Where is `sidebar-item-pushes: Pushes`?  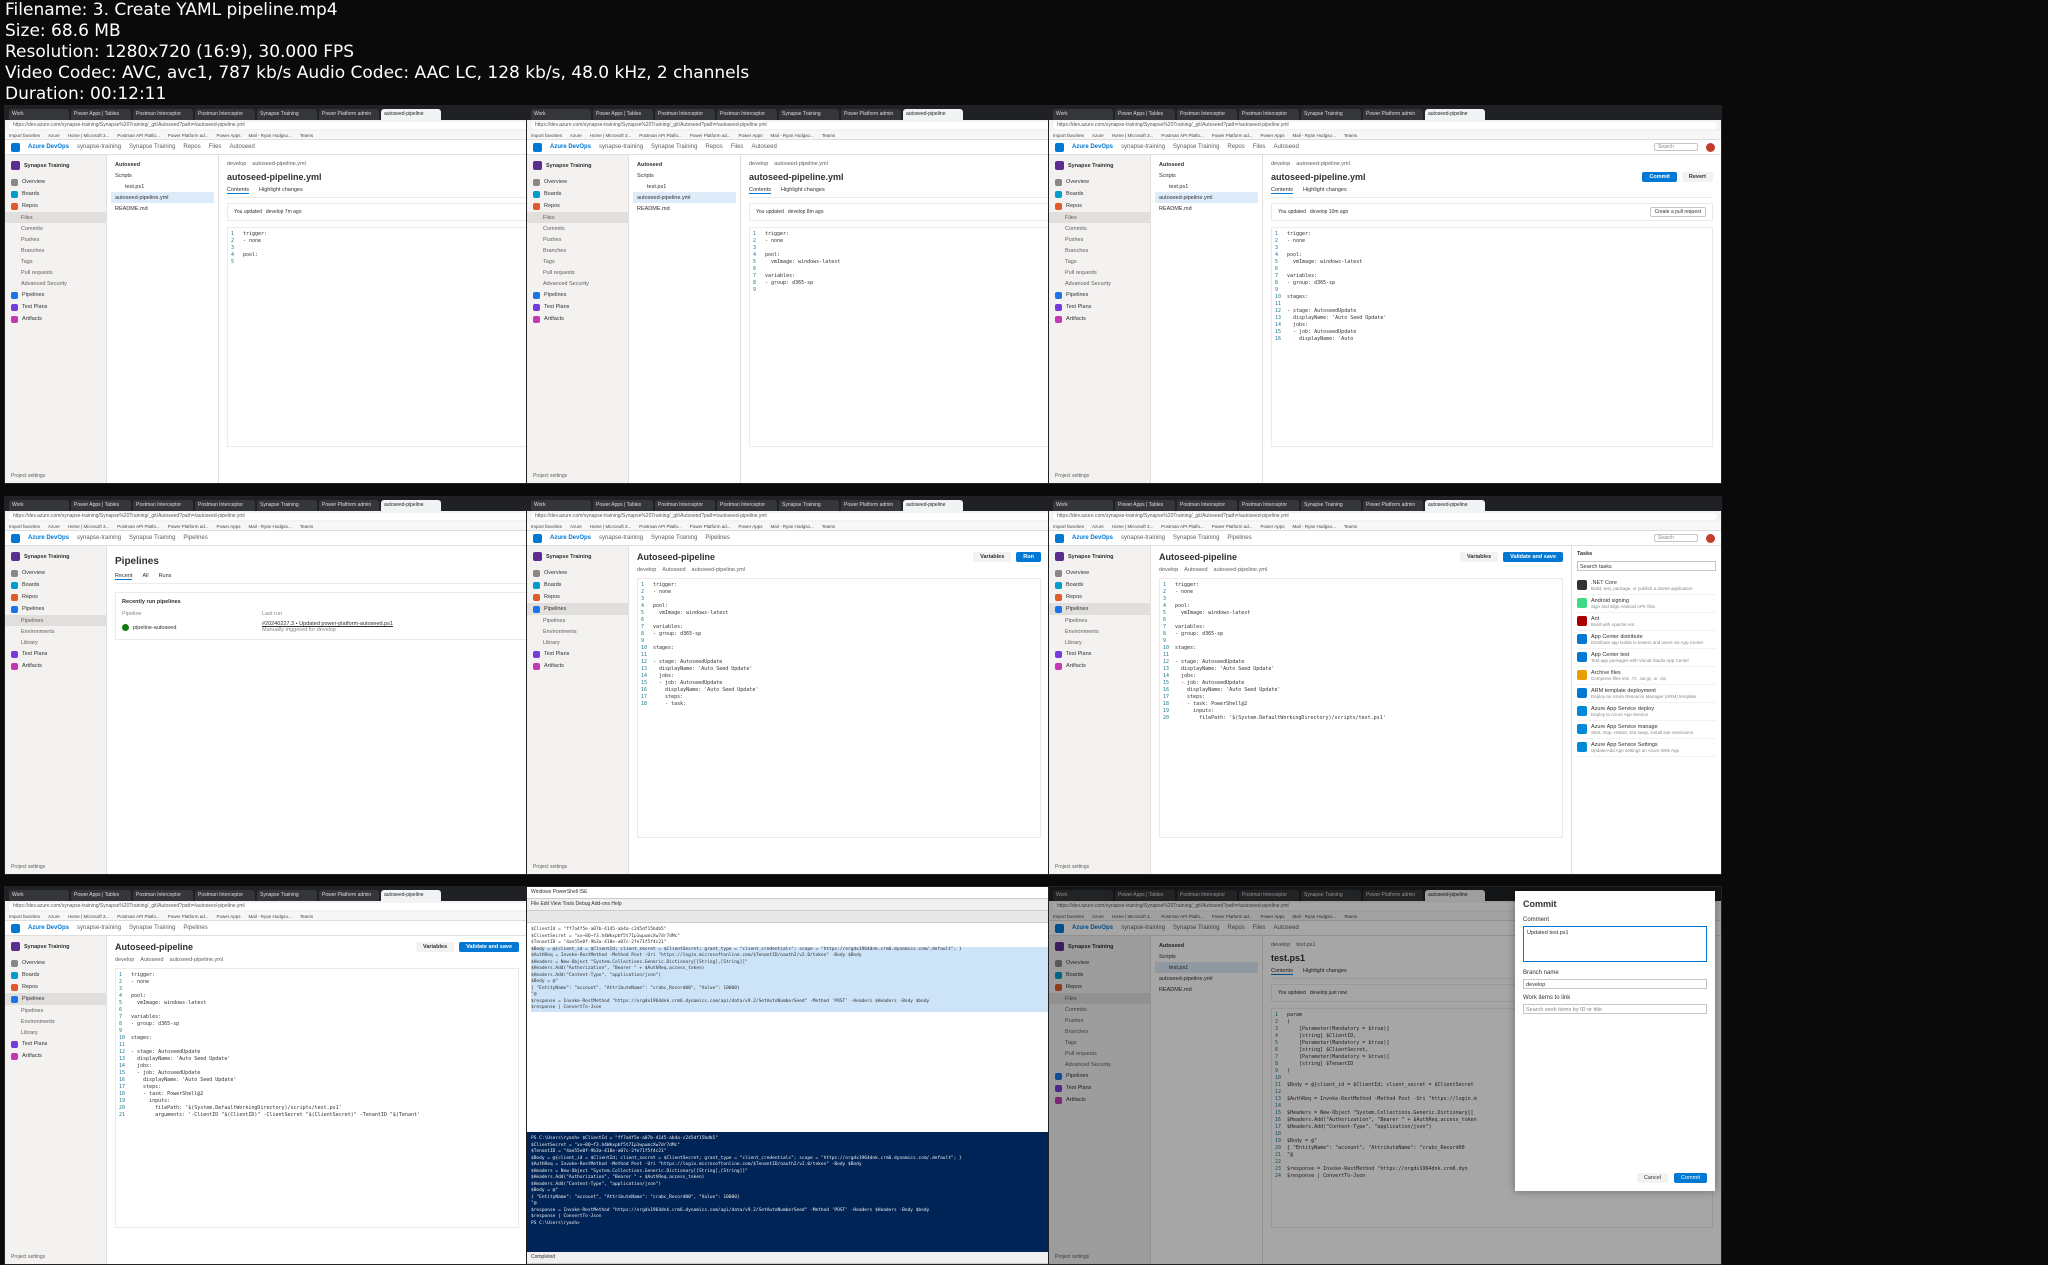 sidebar-item-pushes: Pushes is located at coordinates (1099, 239).